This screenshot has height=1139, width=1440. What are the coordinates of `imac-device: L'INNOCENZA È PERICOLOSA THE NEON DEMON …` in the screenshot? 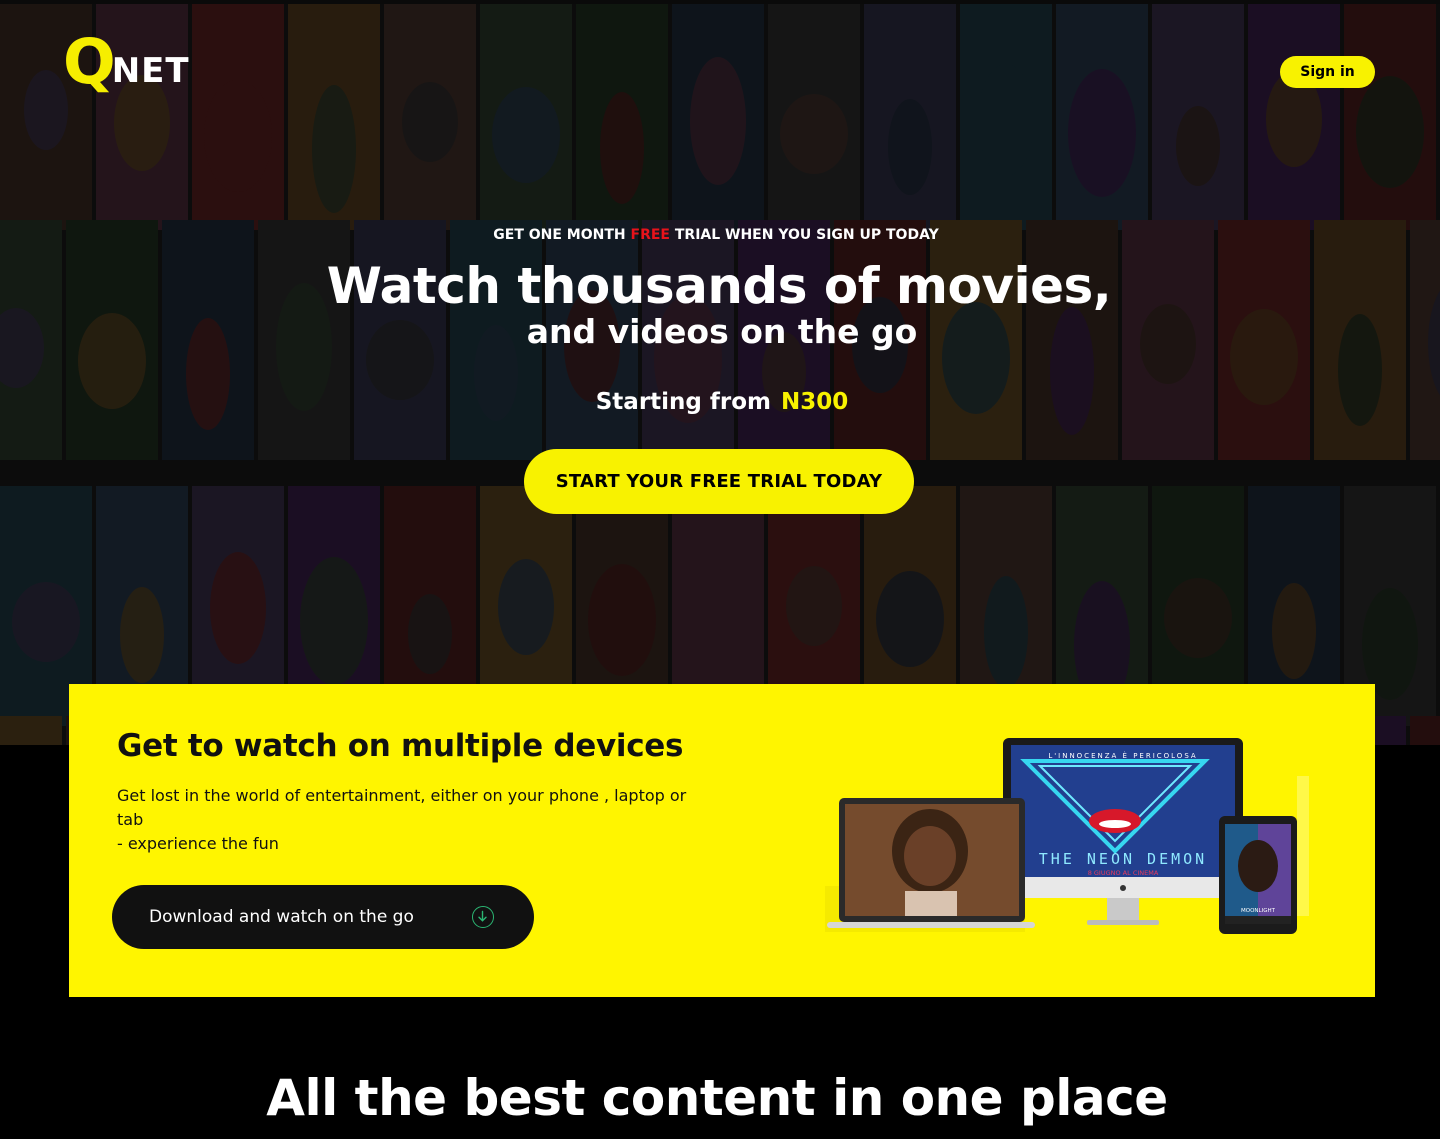 It's located at (1123, 831).